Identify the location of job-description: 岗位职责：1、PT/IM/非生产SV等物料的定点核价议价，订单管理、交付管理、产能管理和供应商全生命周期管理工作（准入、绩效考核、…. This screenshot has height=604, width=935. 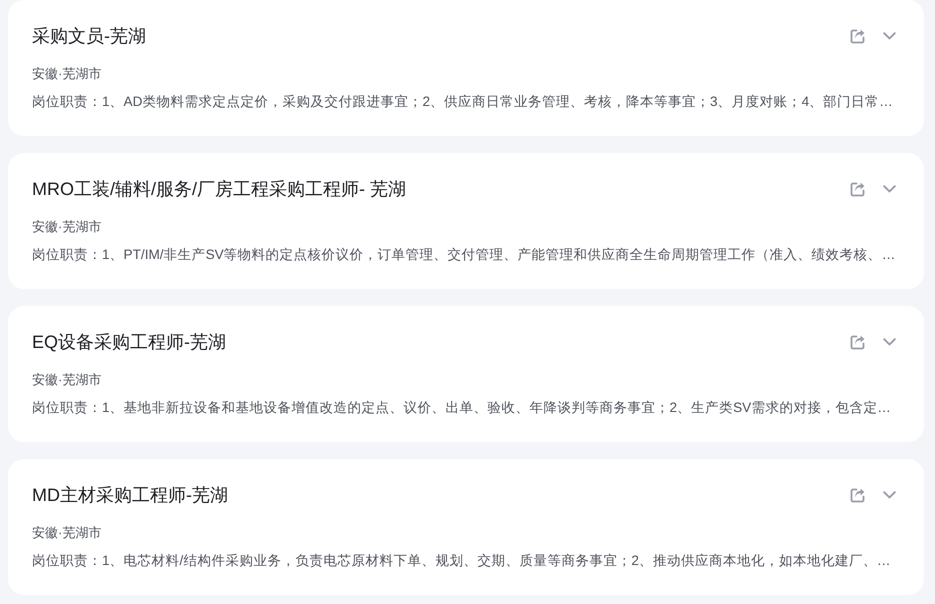
(464, 255).